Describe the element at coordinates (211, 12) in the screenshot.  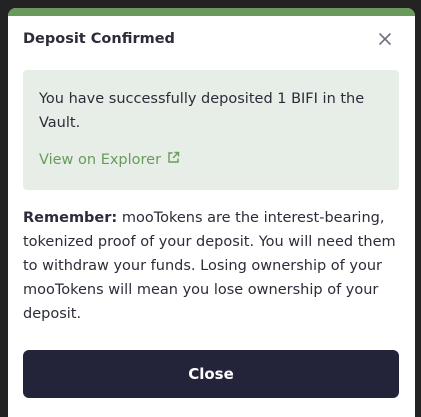
I see `modal-accent-bar` at that location.